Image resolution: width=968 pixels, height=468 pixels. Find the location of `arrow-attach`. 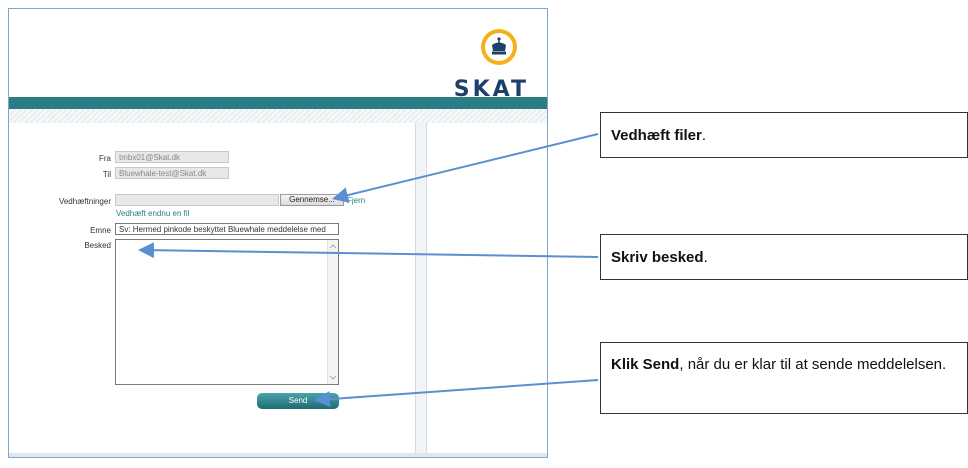

arrow-attach is located at coordinates (465, 168).